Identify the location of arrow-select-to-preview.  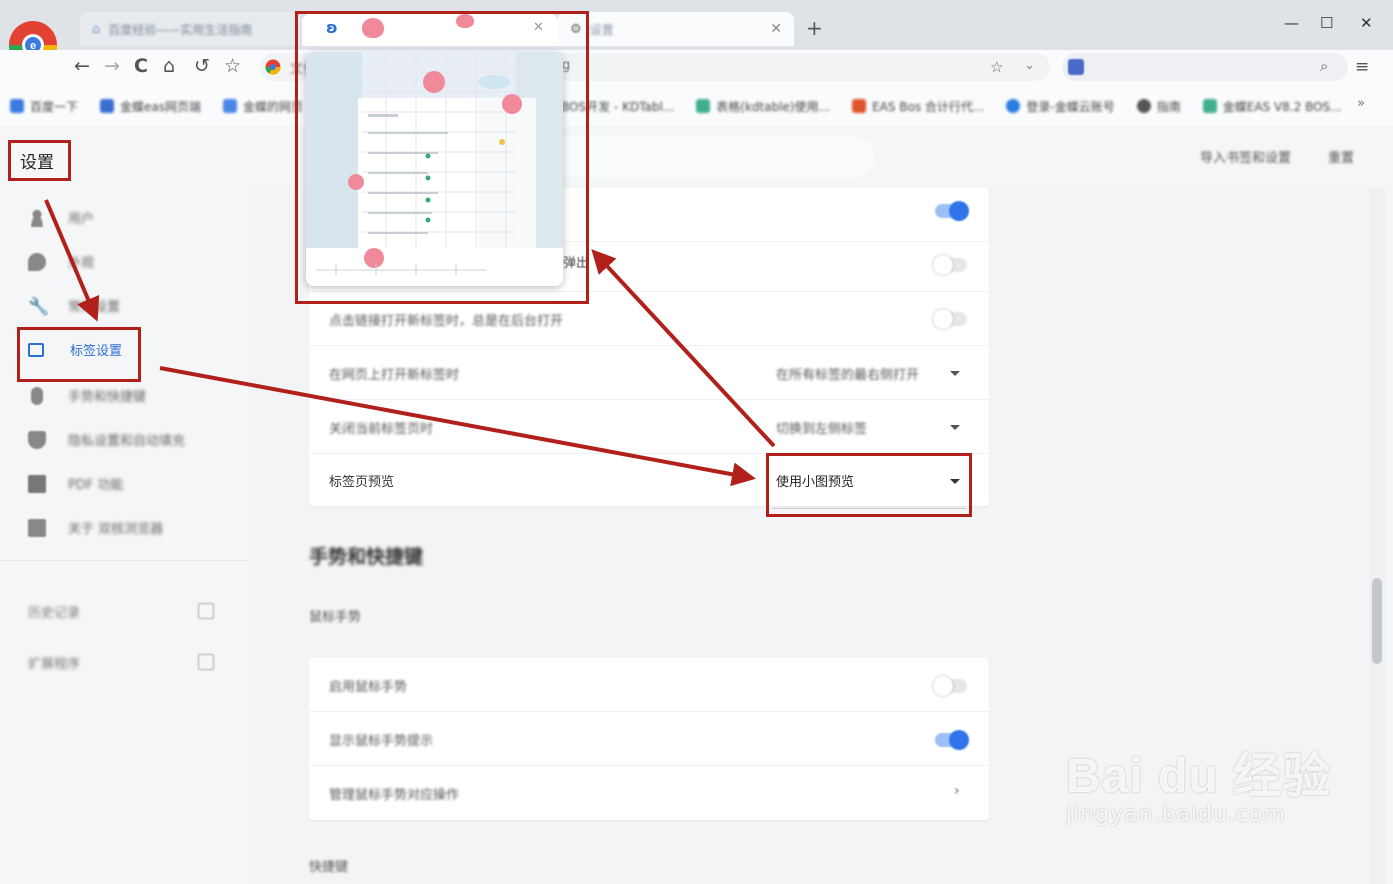
(683, 348).